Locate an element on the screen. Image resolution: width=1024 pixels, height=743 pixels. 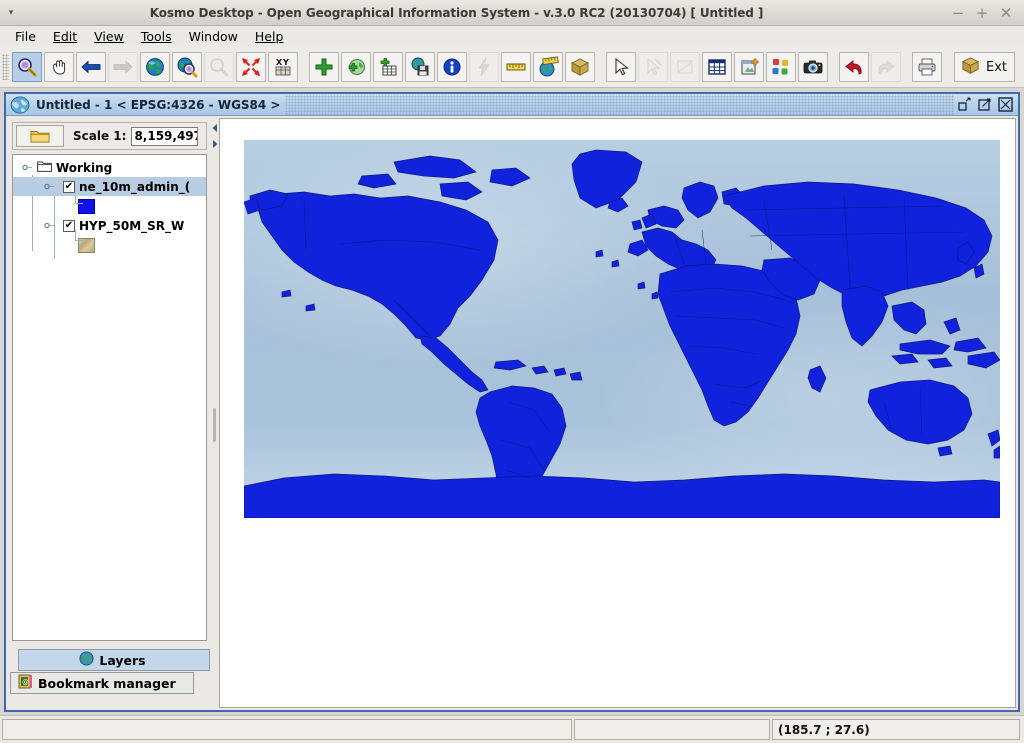
split-pane-divider is located at coordinates (215, 413).